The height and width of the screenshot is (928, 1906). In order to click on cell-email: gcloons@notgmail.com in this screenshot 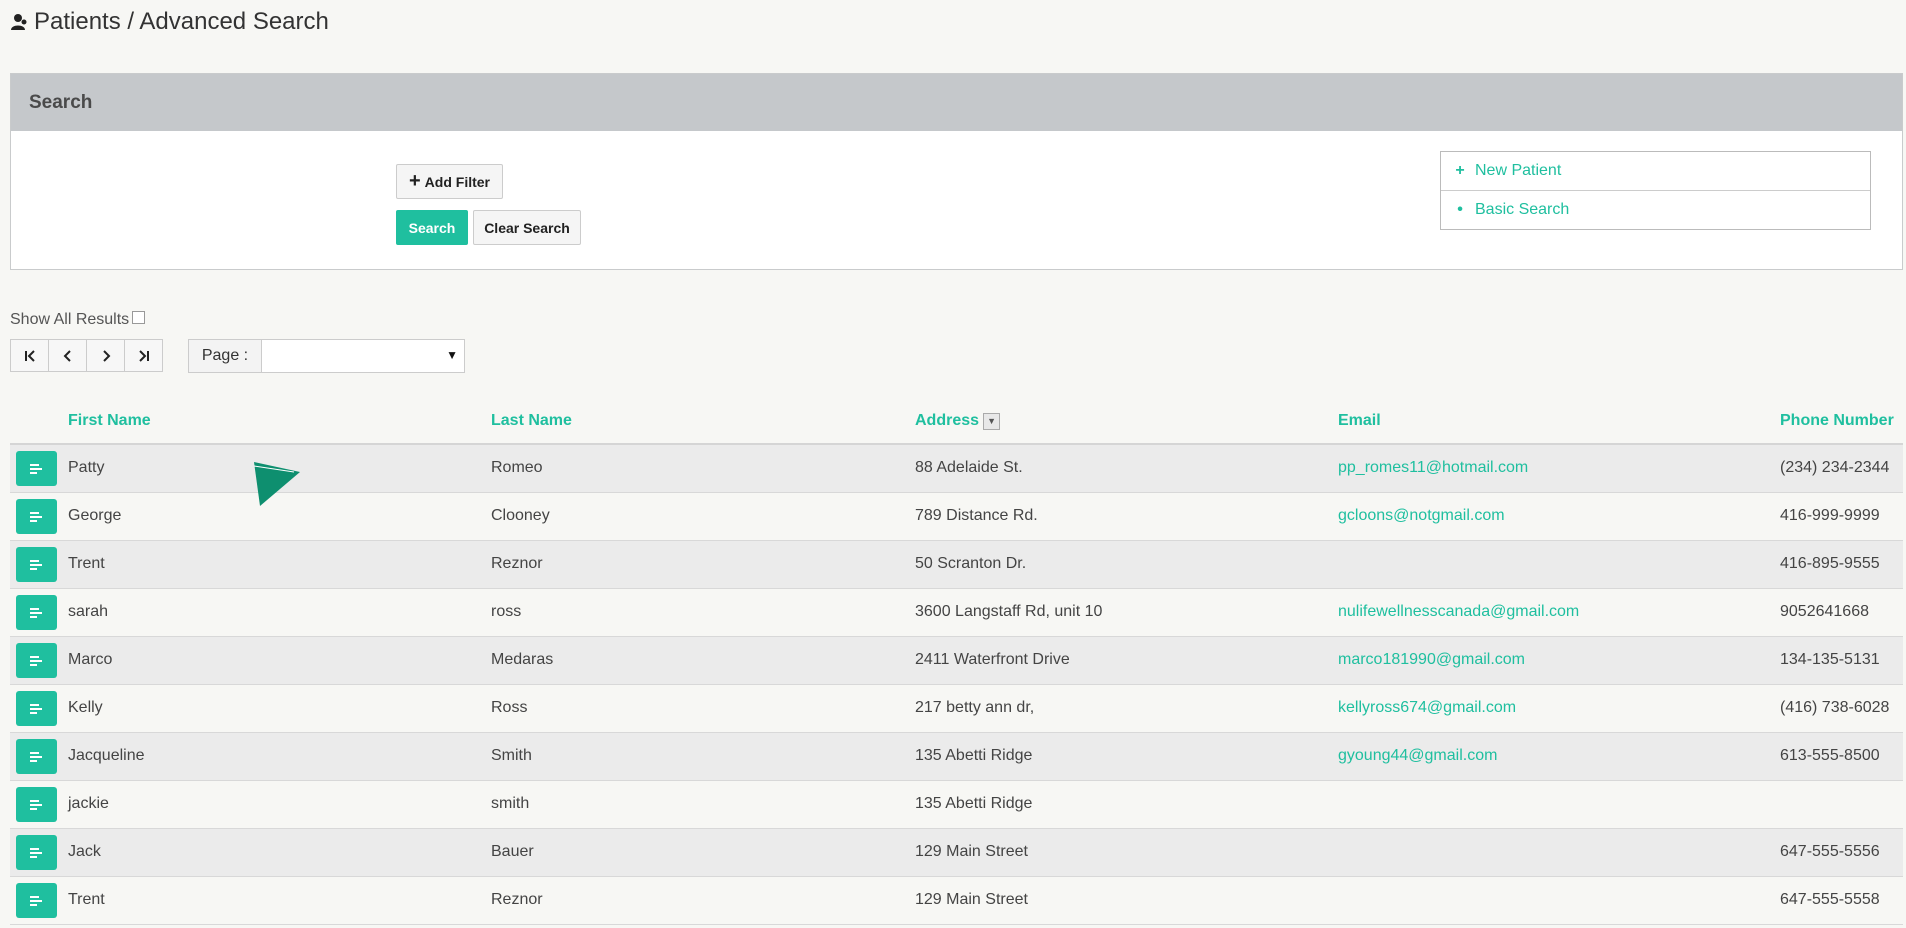, I will do `click(1421, 516)`.